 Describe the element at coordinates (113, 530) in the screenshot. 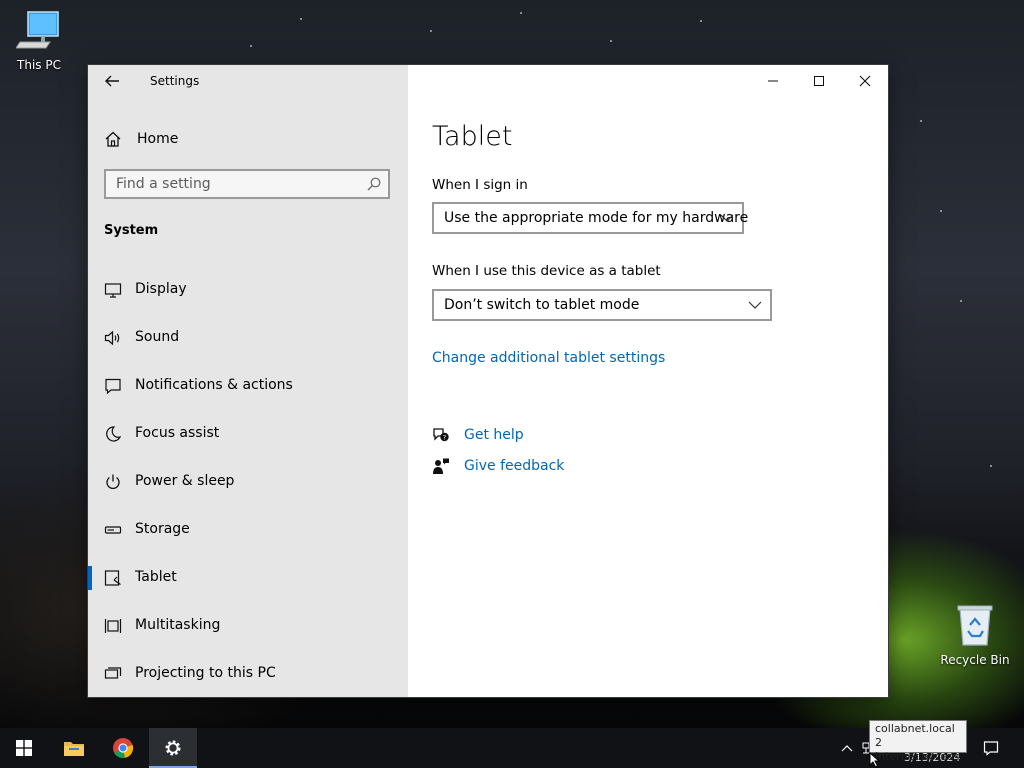

I see `storage-icon` at that location.